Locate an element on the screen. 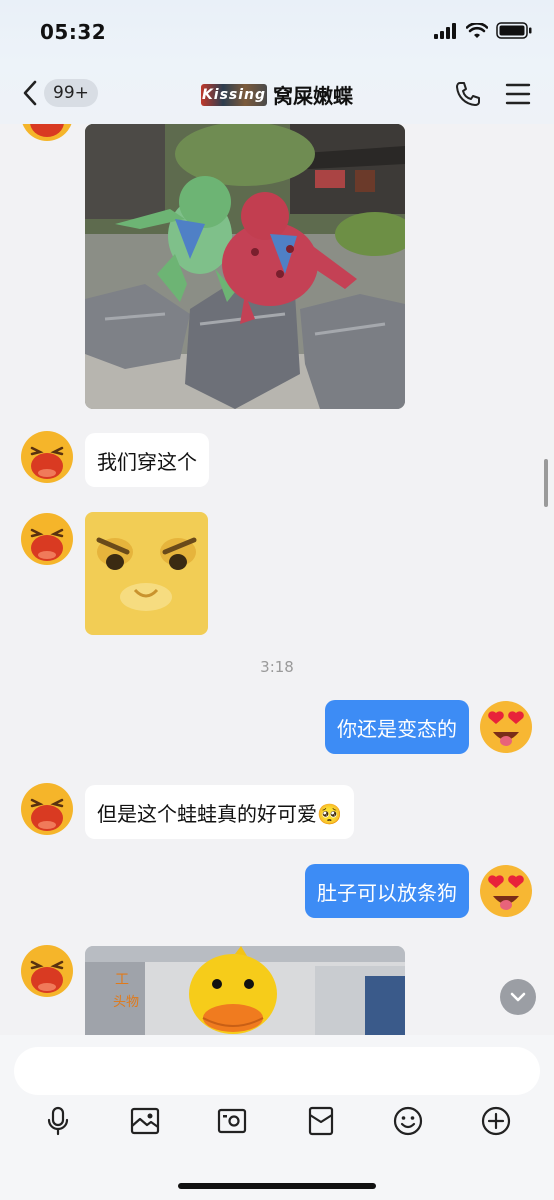  scroll-indicator is located at coordinates (546, 483).